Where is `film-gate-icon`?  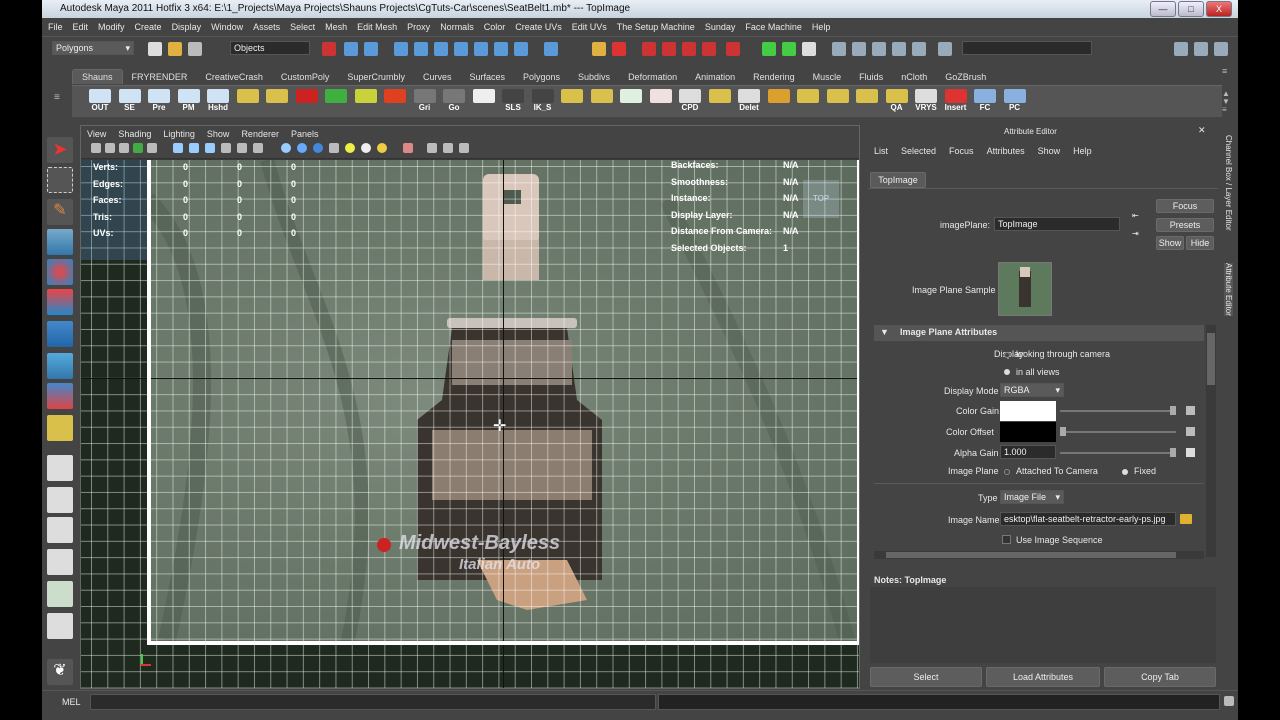 film-gate-icon is located at coordinates (194, 148).